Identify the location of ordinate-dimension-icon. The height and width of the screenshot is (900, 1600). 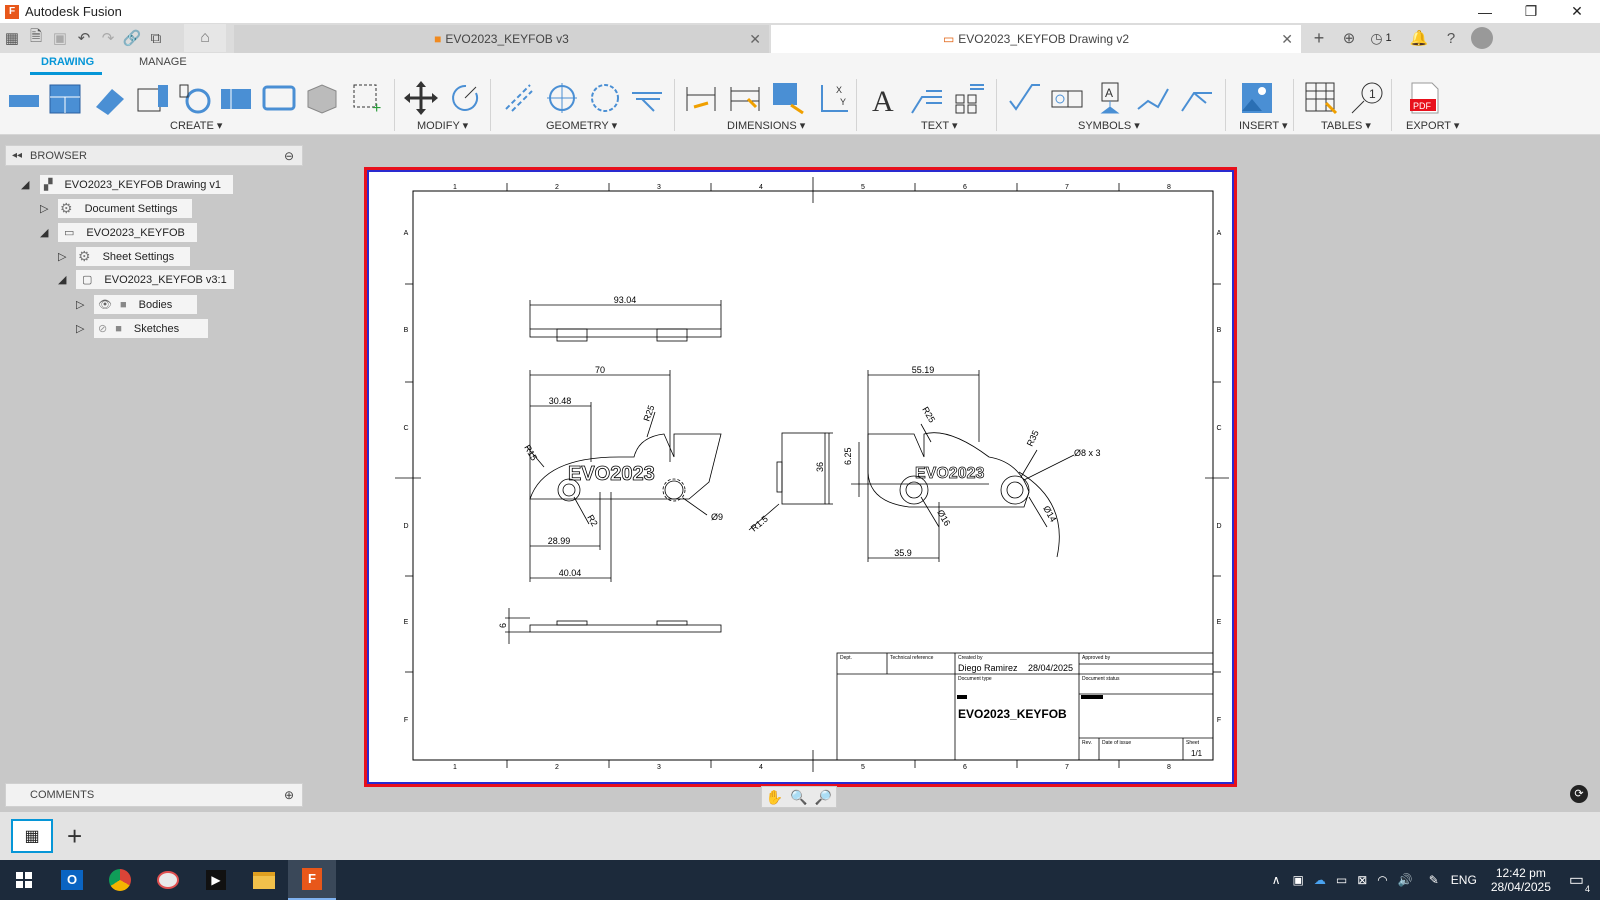
(745, 98).